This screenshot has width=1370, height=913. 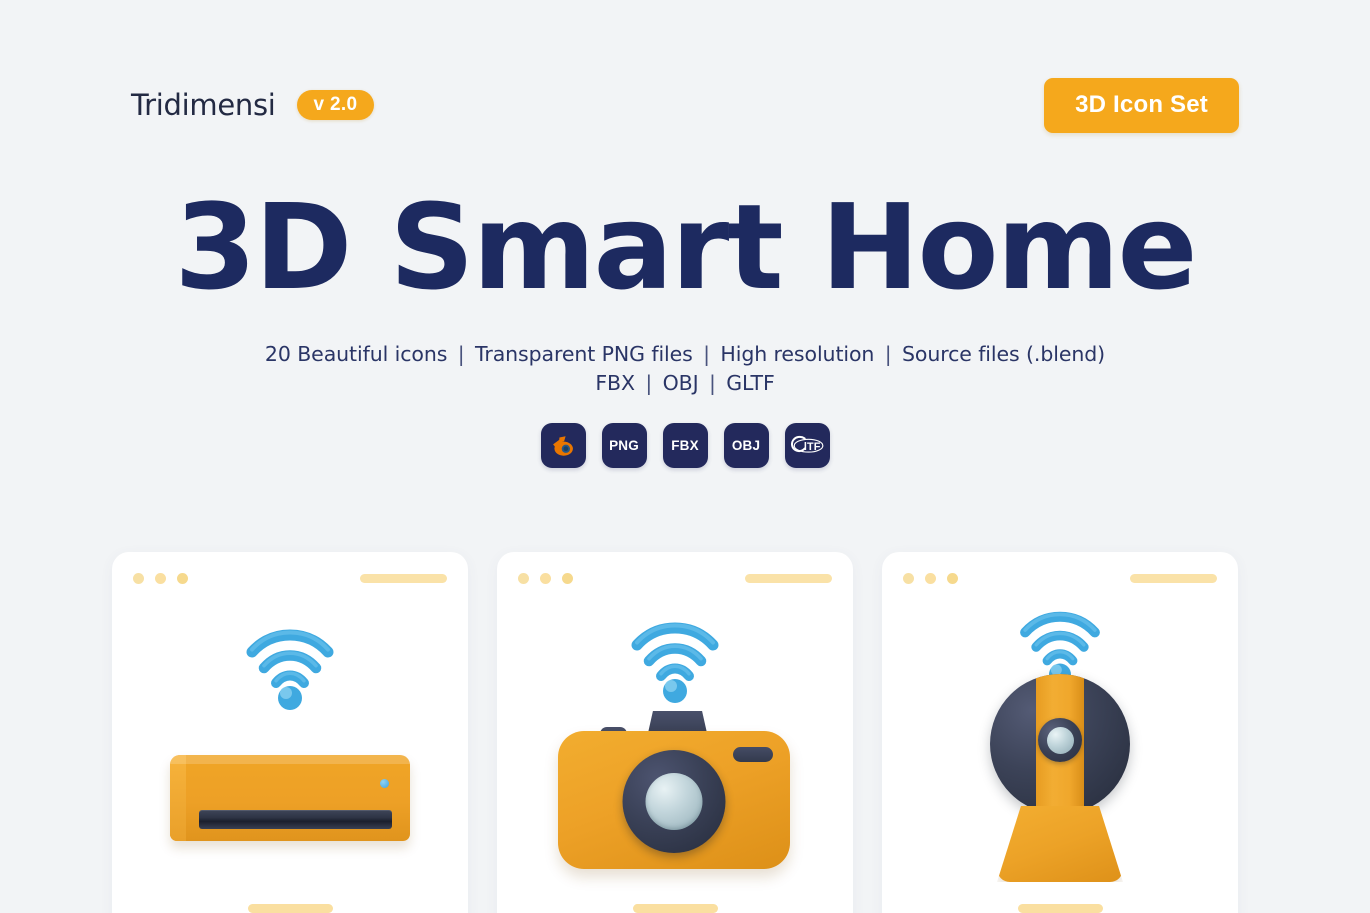 I want to click on format-badge-png: PNG, so click(x=624, y=446).